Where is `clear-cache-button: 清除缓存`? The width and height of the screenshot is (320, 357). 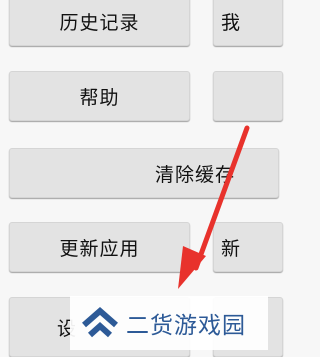
clear-cache-button: 清除缓存 is located at coordinates (144, 173).